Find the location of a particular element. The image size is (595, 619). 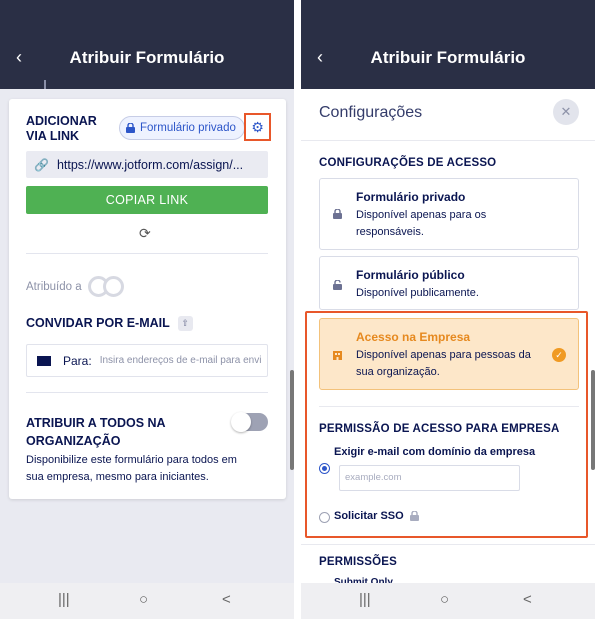

invite-by-email-header: CONVIDAR POR E-MAIL ⇧ is located at coordinates (109, 323).